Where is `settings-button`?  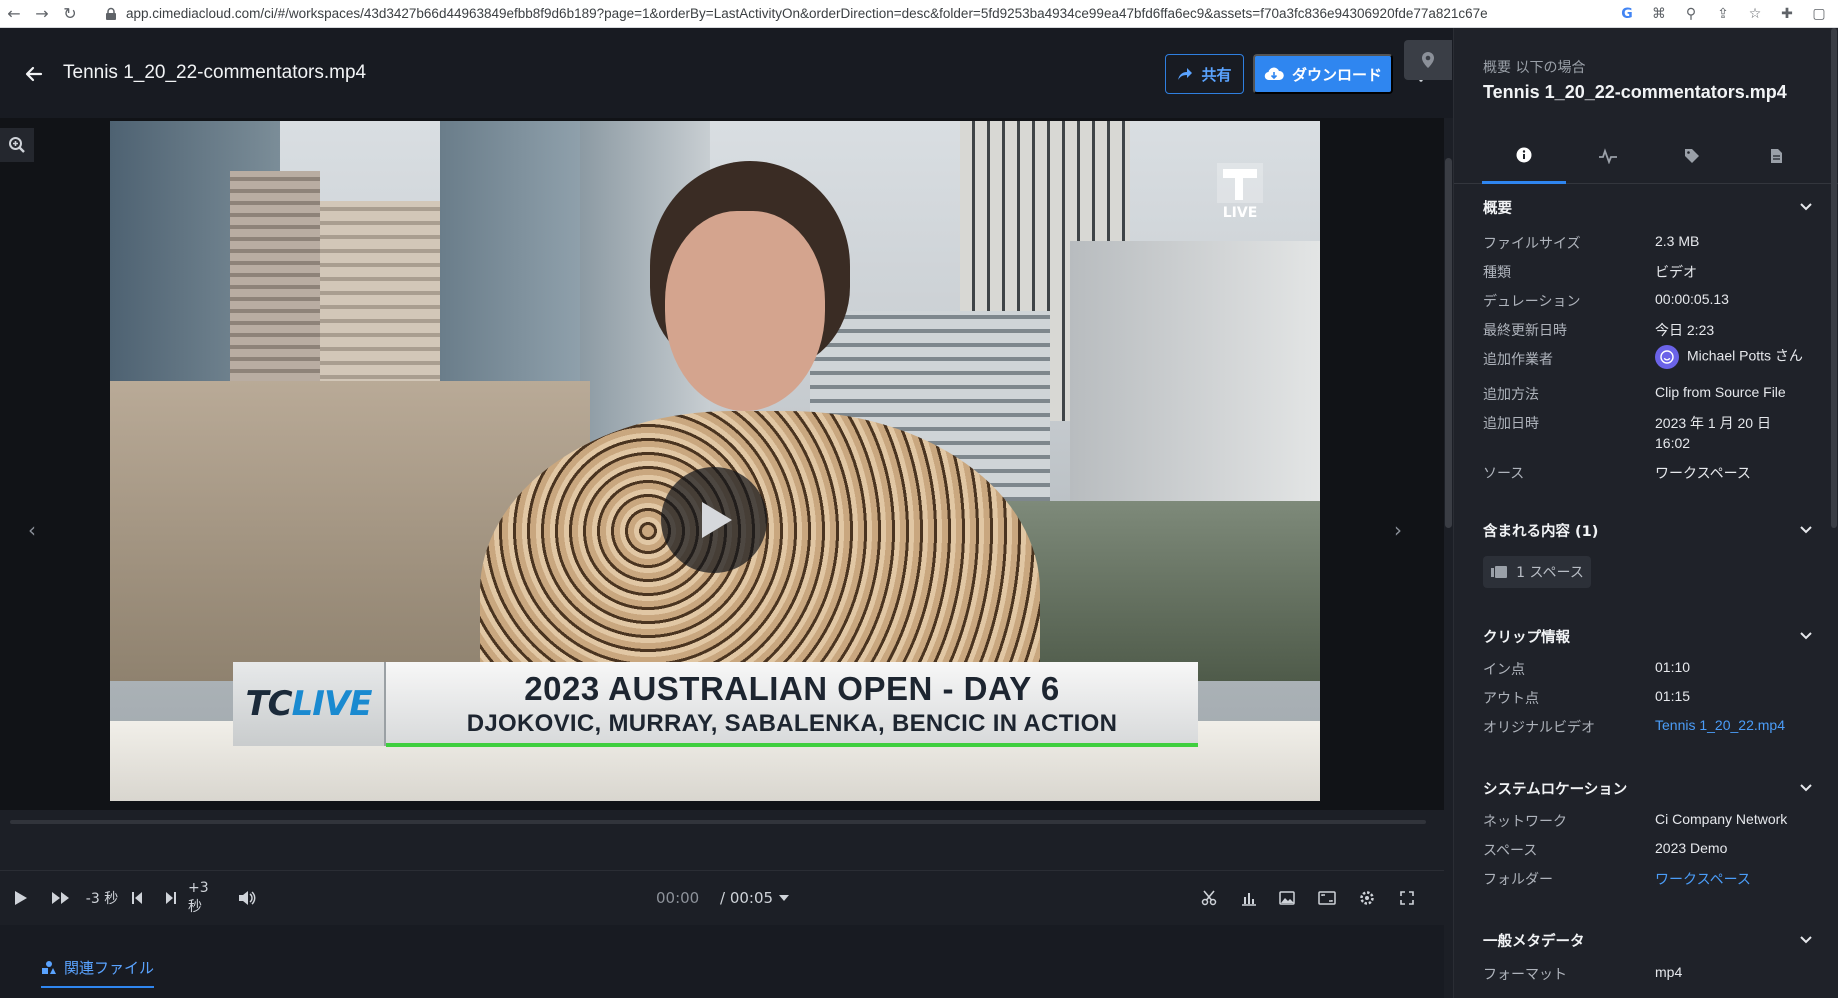
settings-button is located at coordinates (1367, 898).